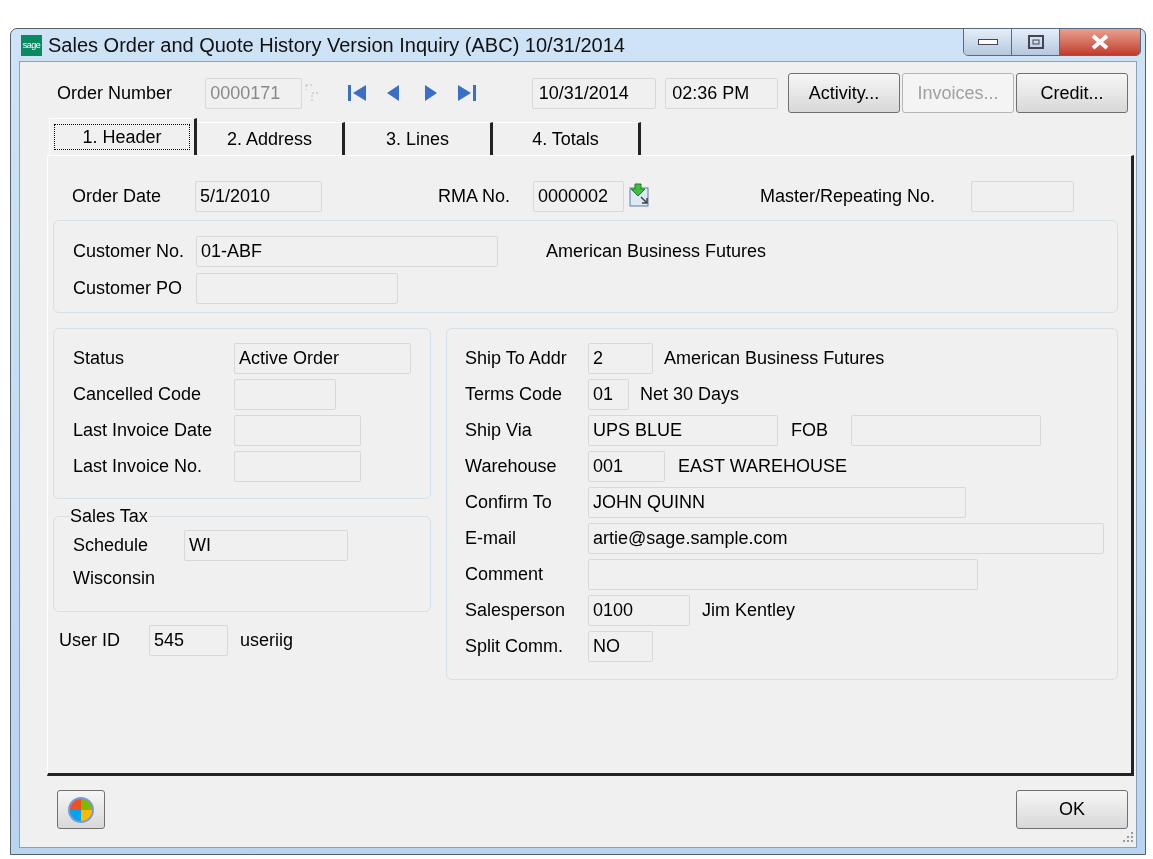  I want to click on field-description: Net 30 Days, so click(690, 394).